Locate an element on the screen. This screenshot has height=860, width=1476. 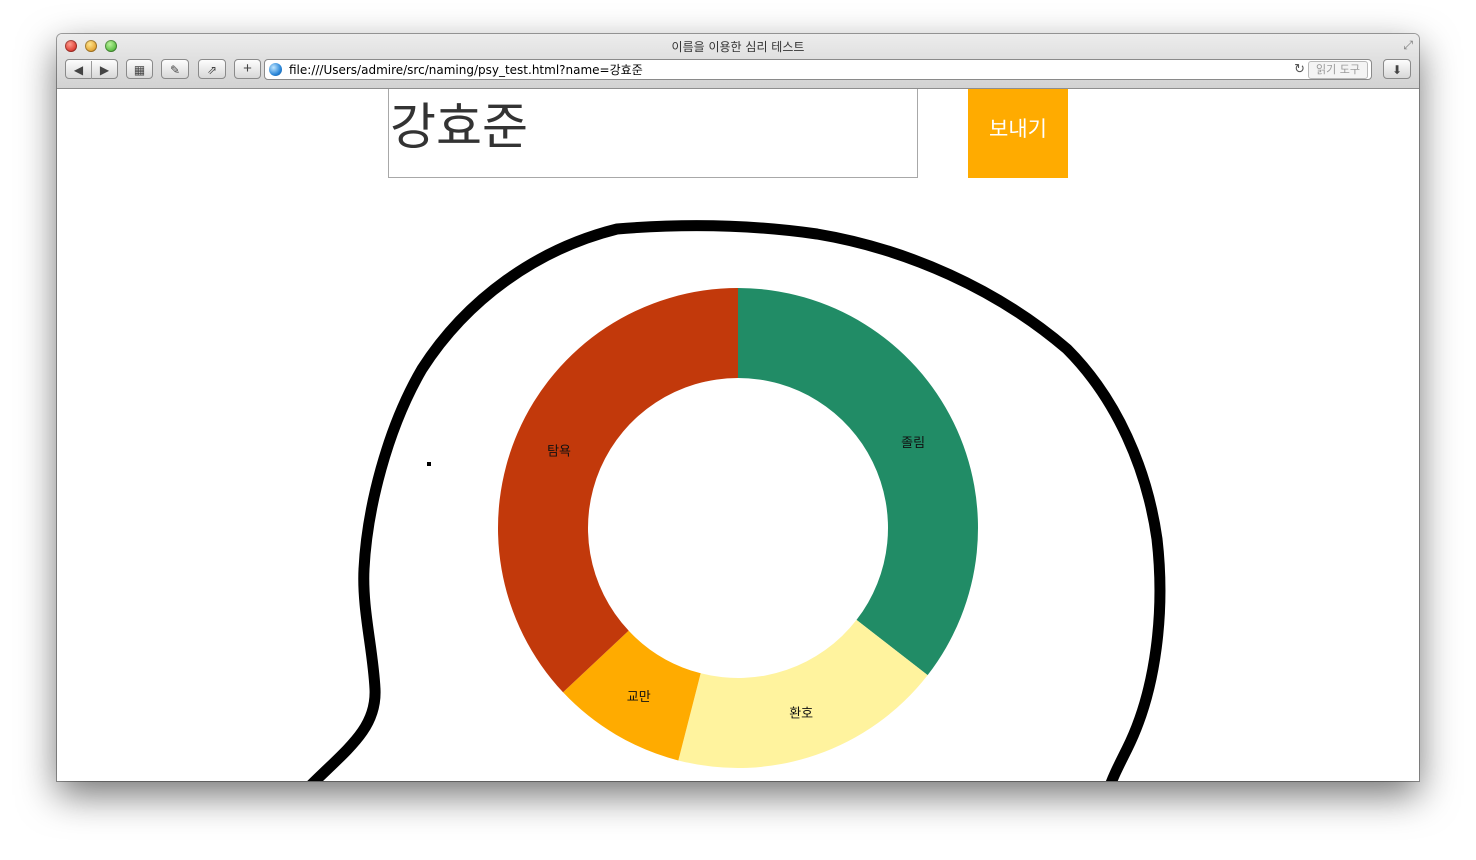
share-icon: ⇗ is located at coordinates (212, 70).